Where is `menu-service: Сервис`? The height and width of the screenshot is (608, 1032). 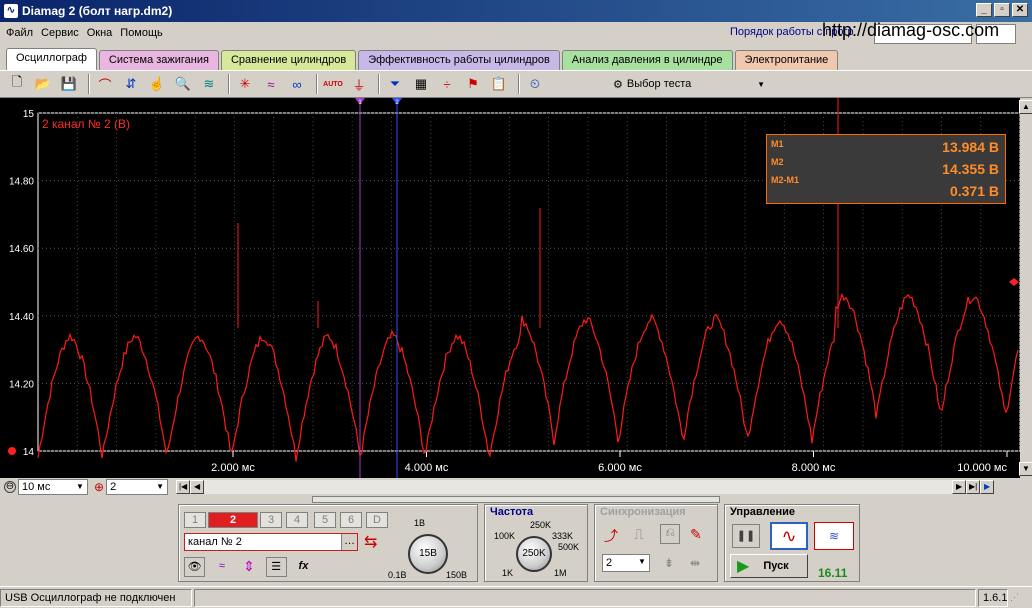
menu-service: Сервис is located at coordinates (60, 33).